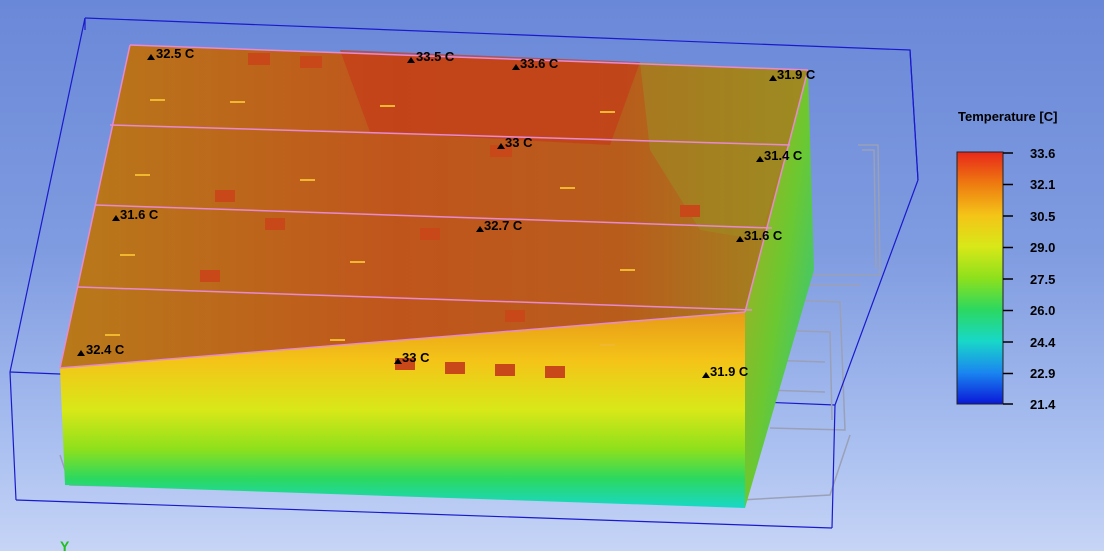 This screenshot has width=1104, height=556. Describe the element at coordinates (1042, 310) in the screenshot. I see `legend-tick-label: 26.0` at that location.